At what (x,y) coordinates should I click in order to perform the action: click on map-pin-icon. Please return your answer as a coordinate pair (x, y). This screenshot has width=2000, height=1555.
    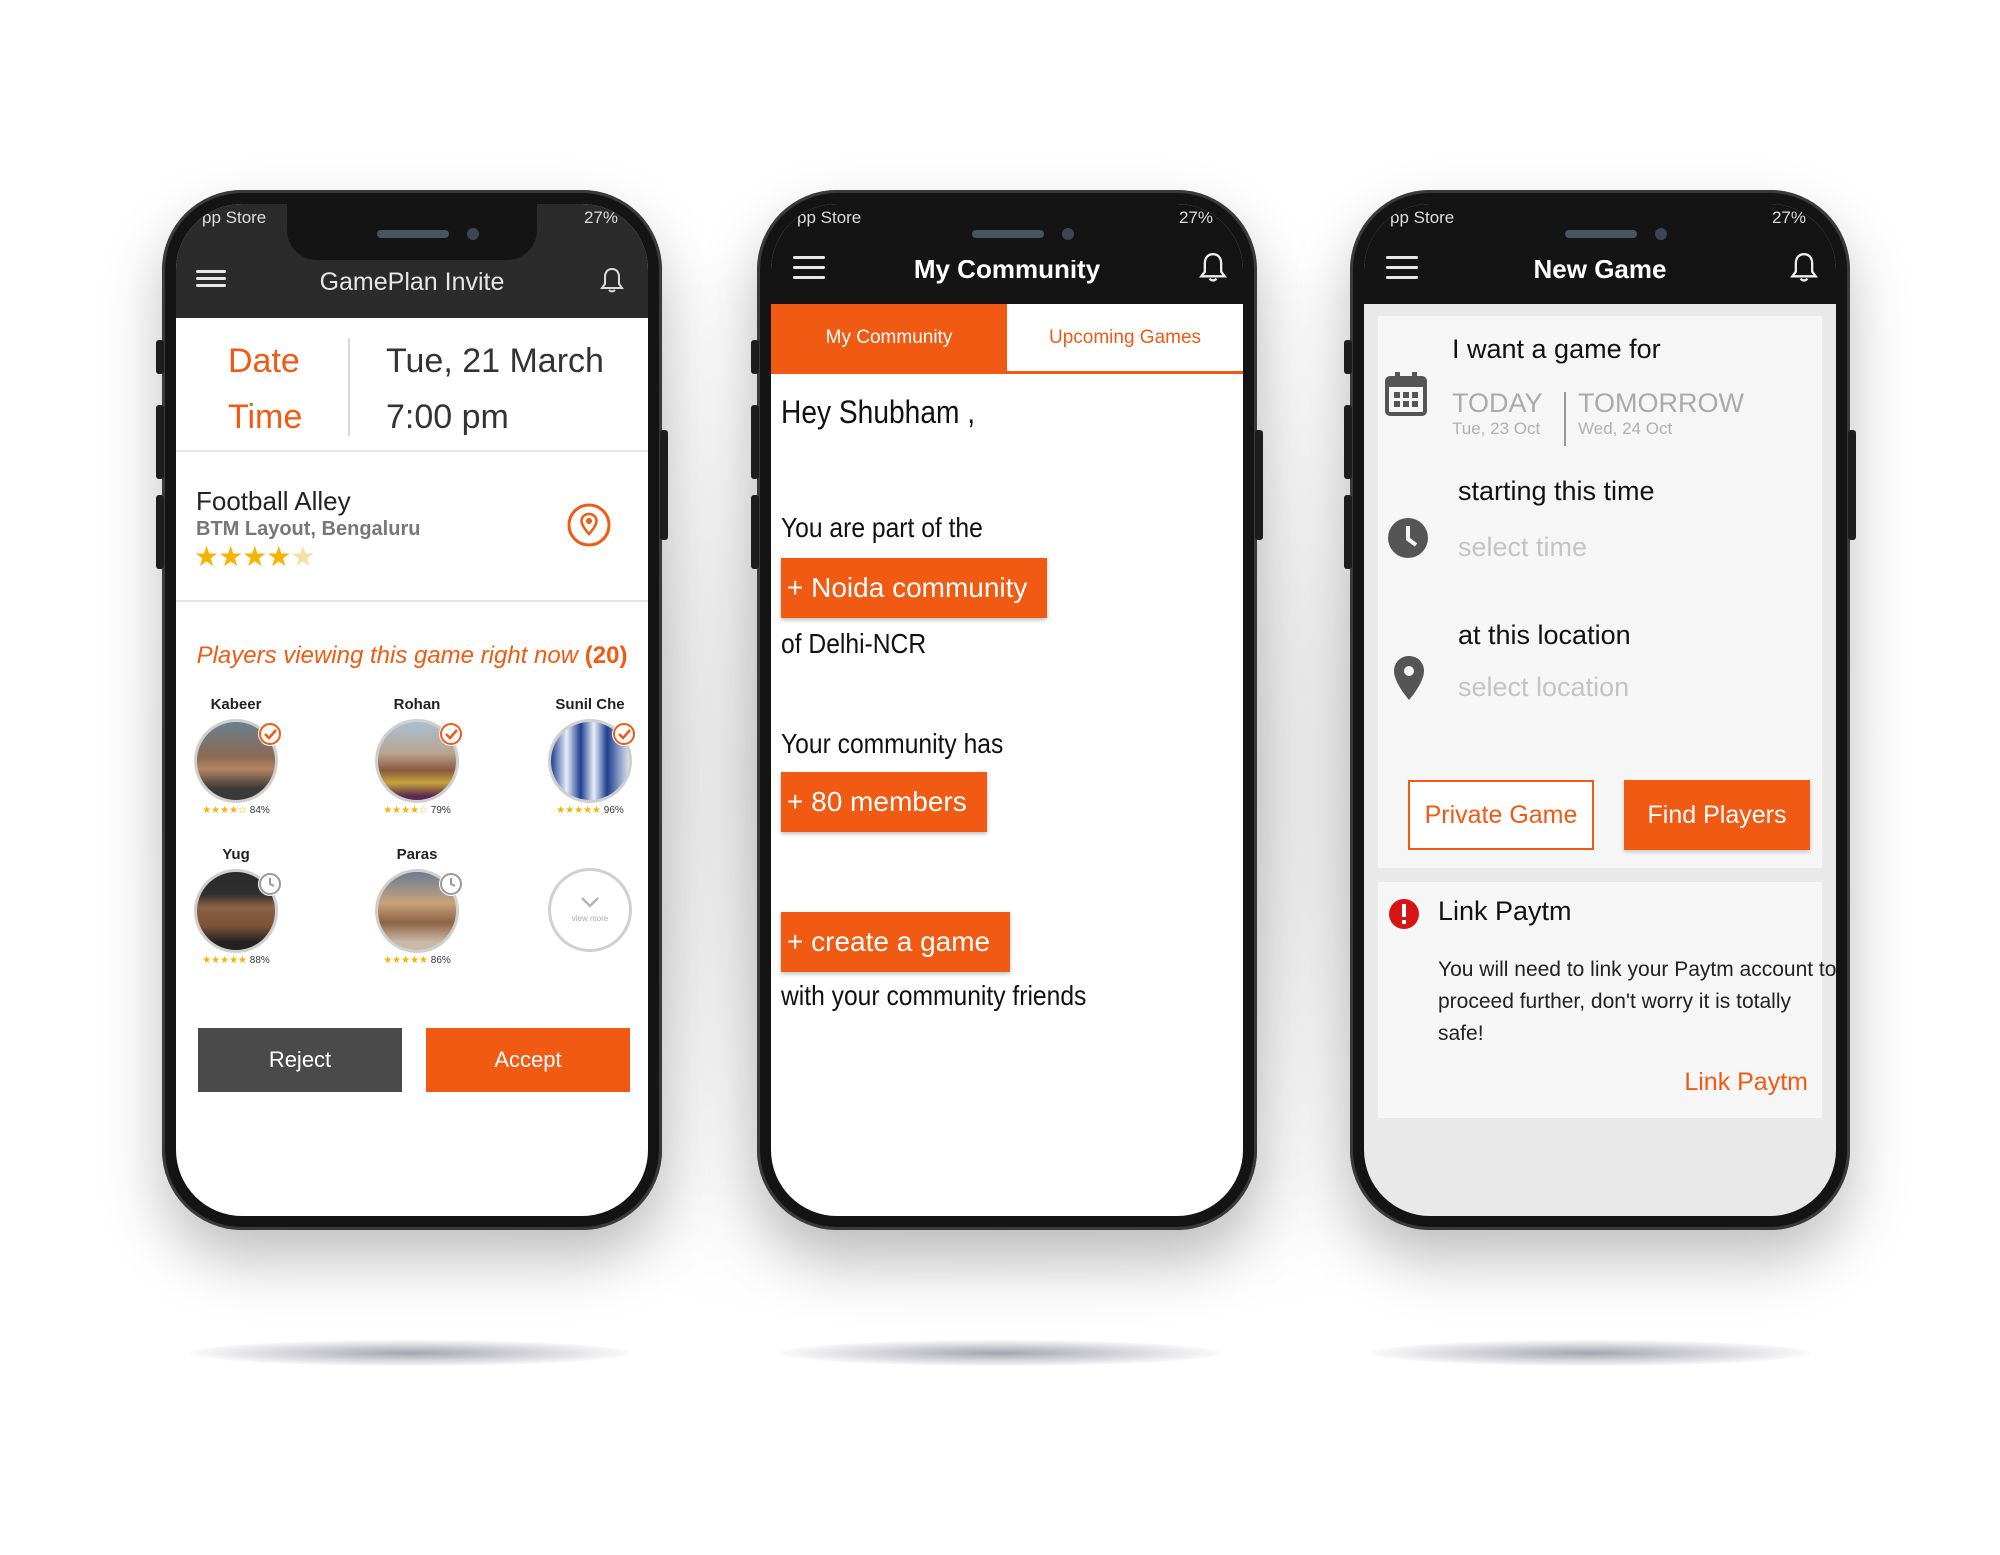
    Looking at the image, I should click on (589, 525).